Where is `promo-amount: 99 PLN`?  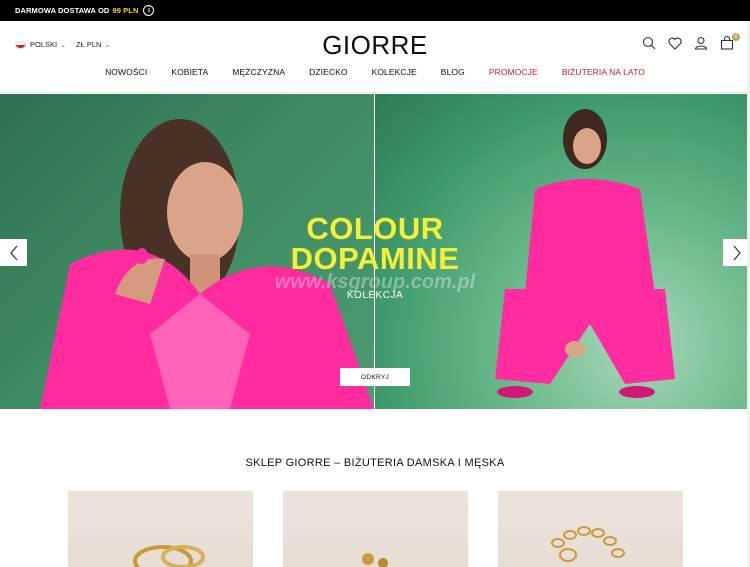
promo-amount: 99 PLN is located at coordinates (125, 10).